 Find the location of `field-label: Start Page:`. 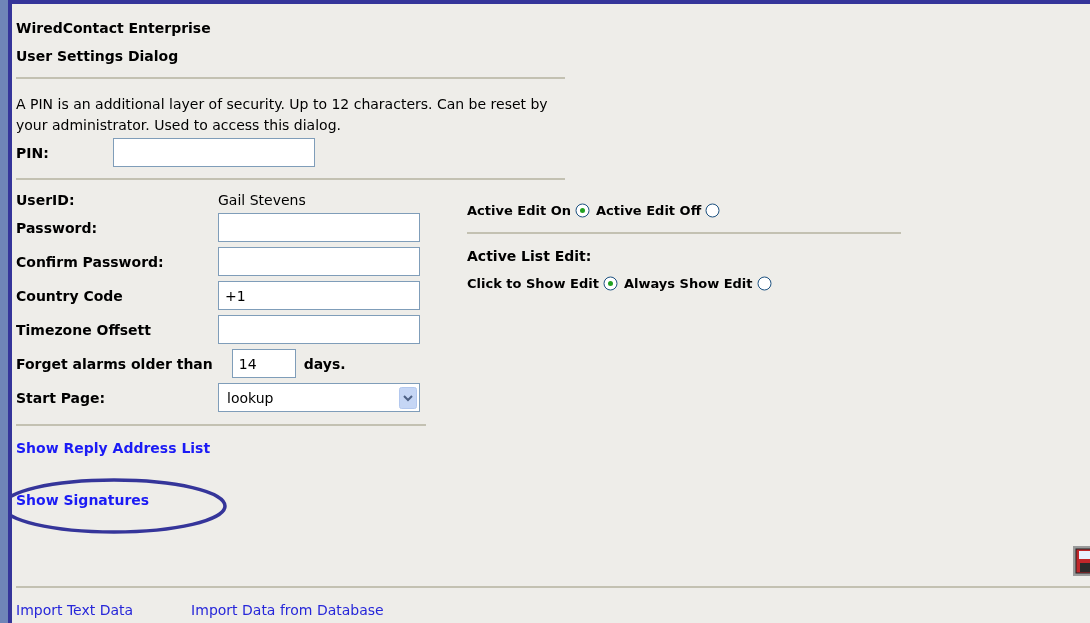

field-label: Start Page: is located at coordinates (61, 397).